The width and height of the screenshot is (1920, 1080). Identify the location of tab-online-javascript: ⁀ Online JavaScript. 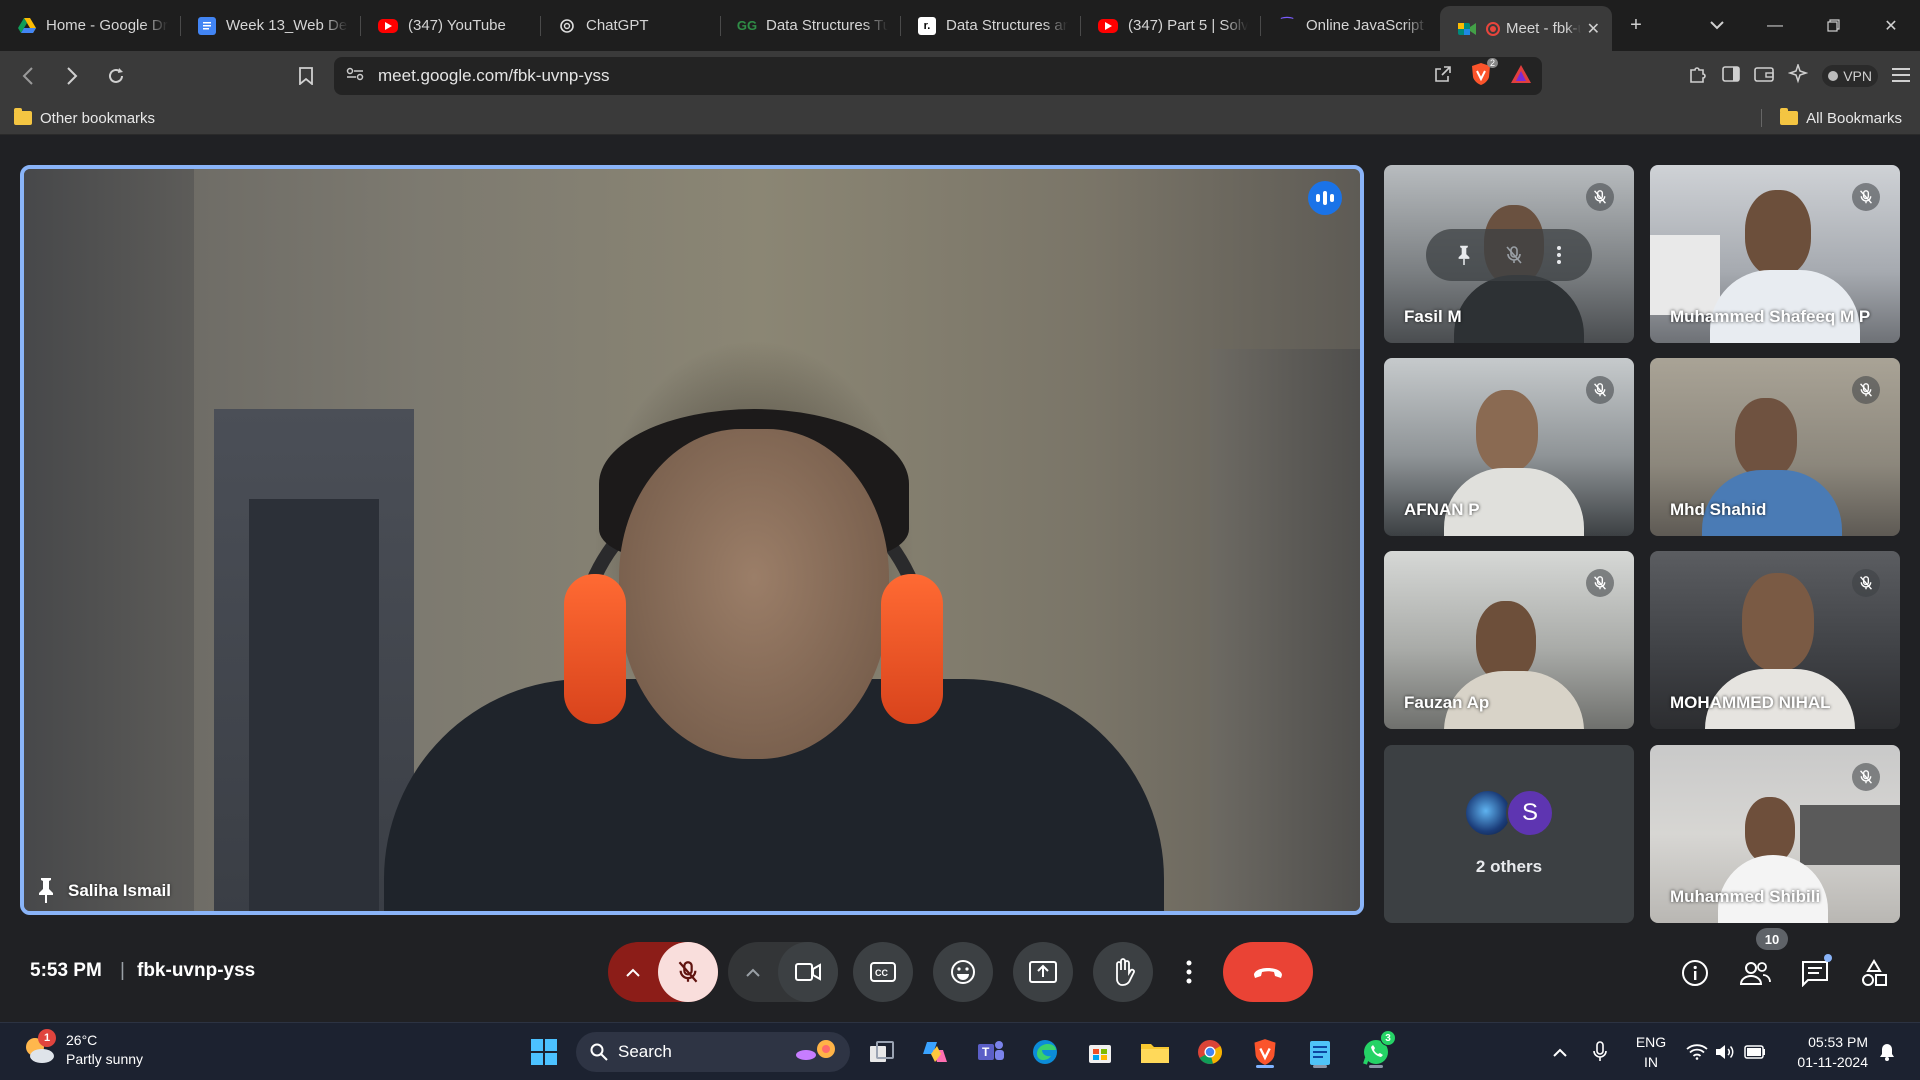
(1350, 25).